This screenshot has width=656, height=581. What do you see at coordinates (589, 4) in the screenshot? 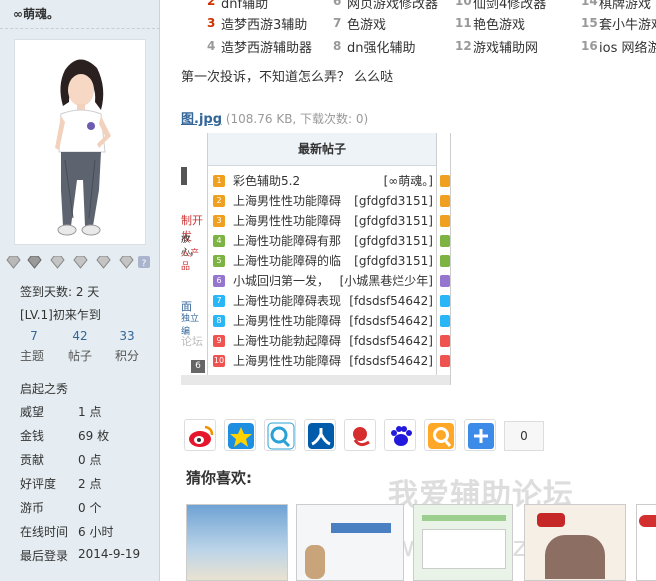
I see `list-number: 14` at bounding box center [589, 4].